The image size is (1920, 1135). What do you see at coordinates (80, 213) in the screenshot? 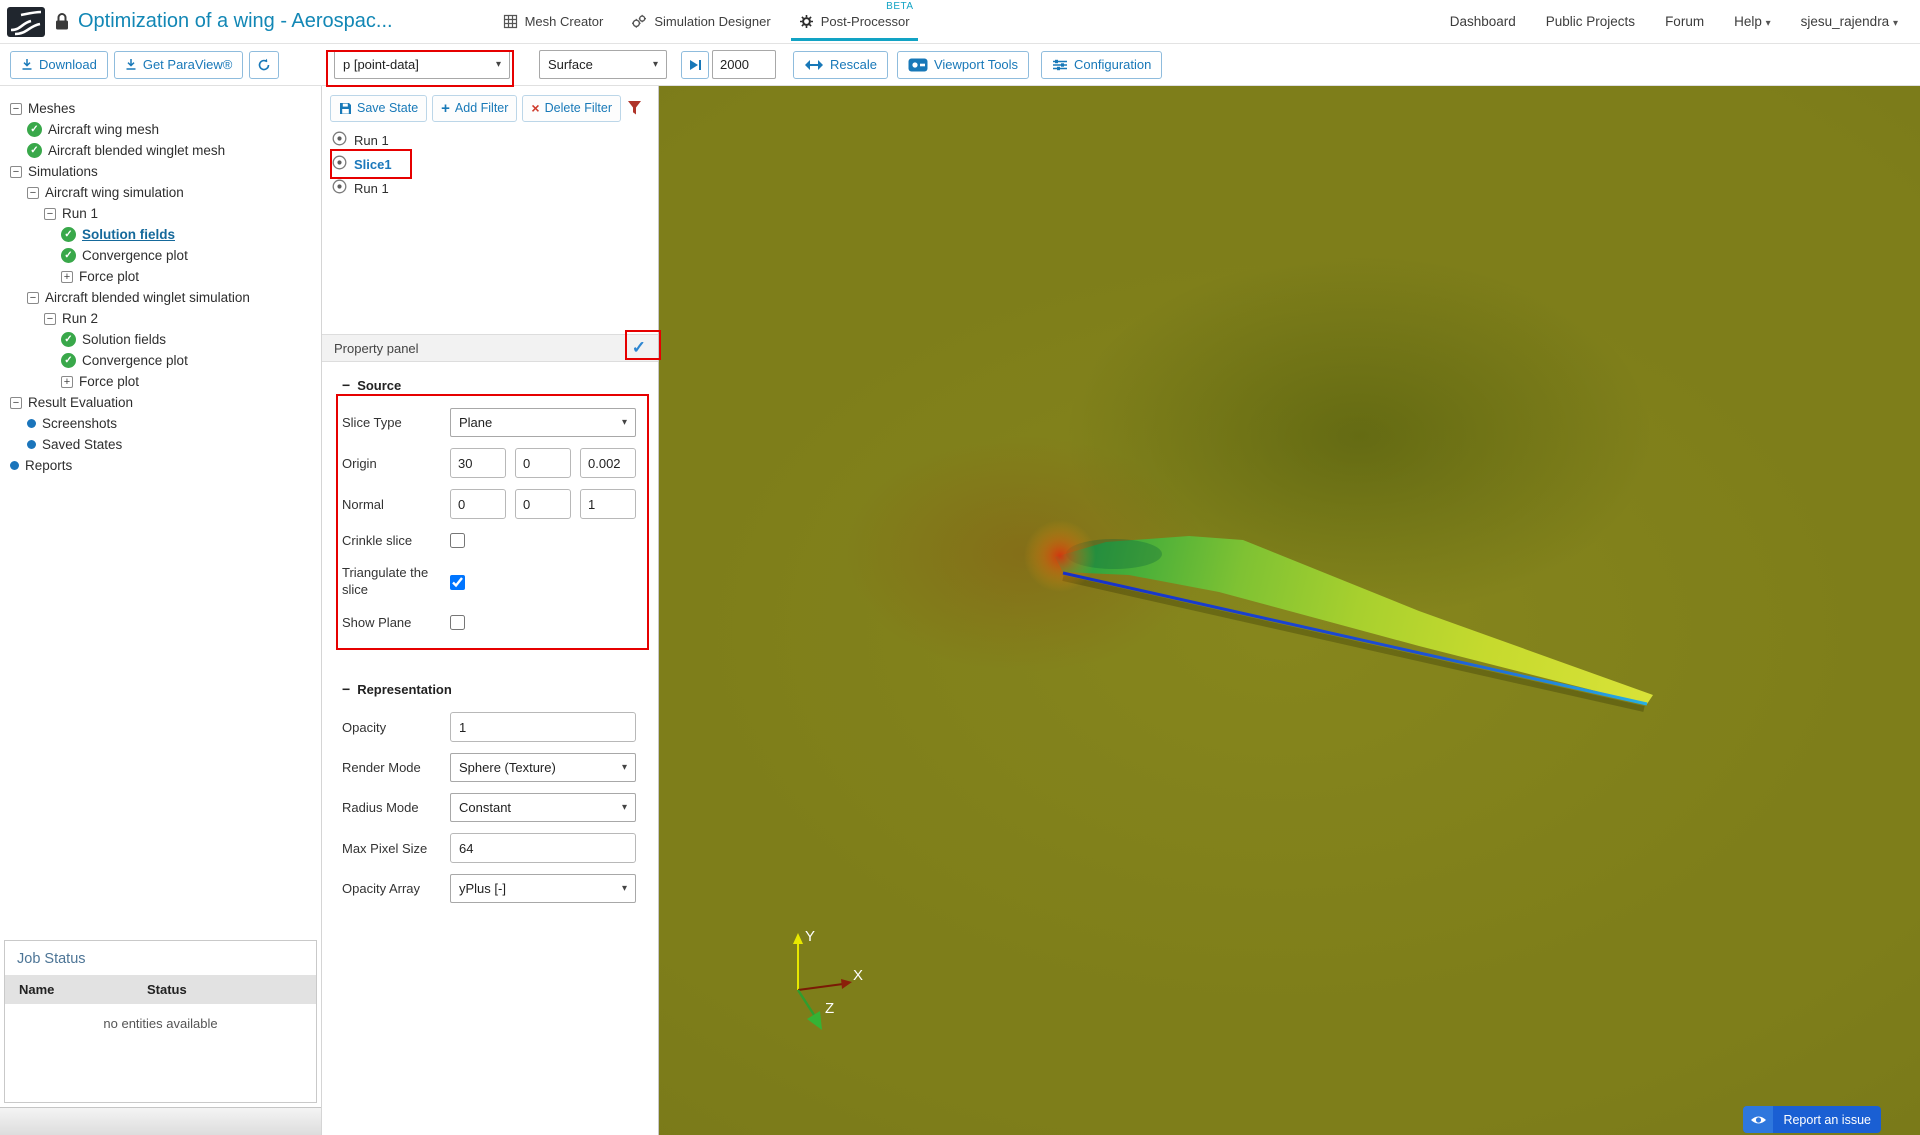
I see `tree-item-label: Run 1` at bounding box center [80, 213].